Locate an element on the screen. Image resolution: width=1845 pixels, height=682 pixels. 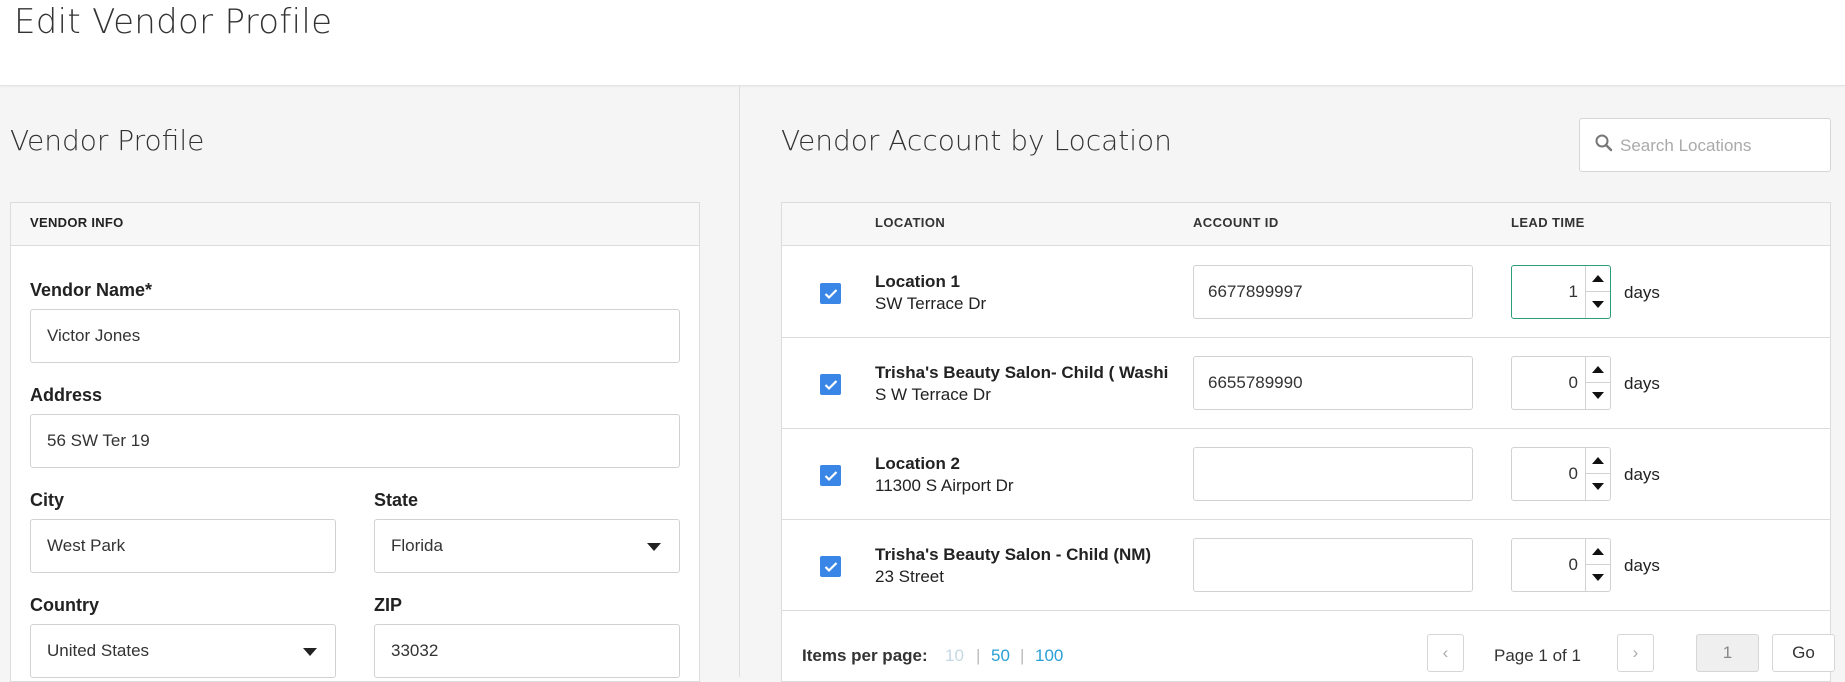
vendor-profile-title: Vendor Profile is located at coordinates (107, 140).